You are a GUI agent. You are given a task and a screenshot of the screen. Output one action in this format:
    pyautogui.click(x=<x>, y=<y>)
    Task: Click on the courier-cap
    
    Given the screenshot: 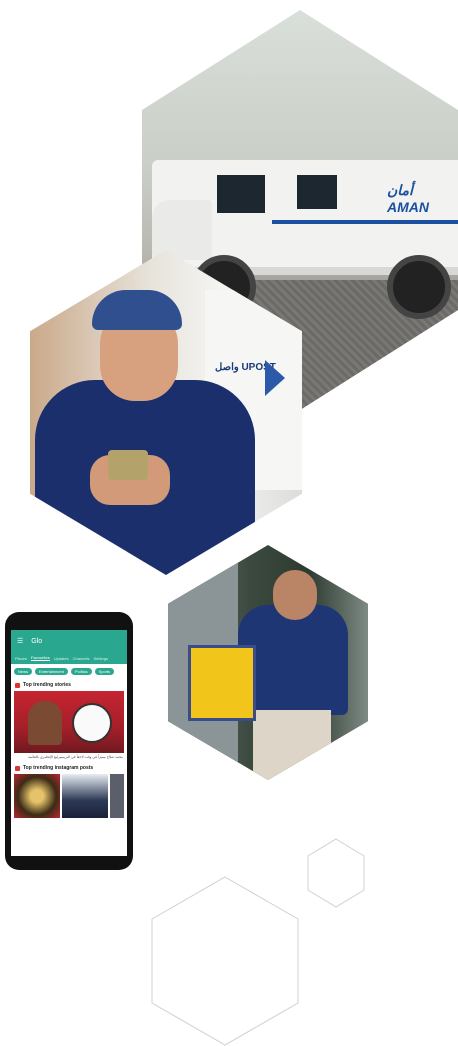 What is the action you would take?
    pyautogui.click(x=137, y=310)
    